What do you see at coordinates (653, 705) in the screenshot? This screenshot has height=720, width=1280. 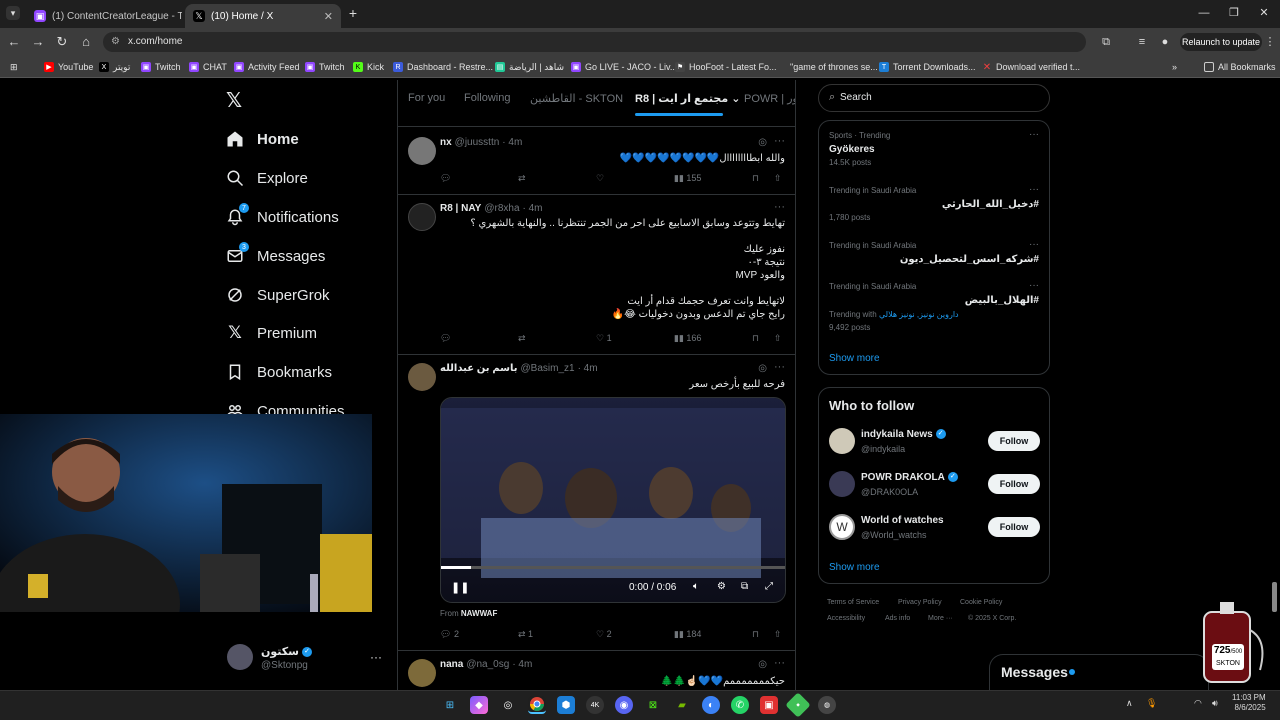 I see `app-icon: ⊠` at bounding box center [653, 705].